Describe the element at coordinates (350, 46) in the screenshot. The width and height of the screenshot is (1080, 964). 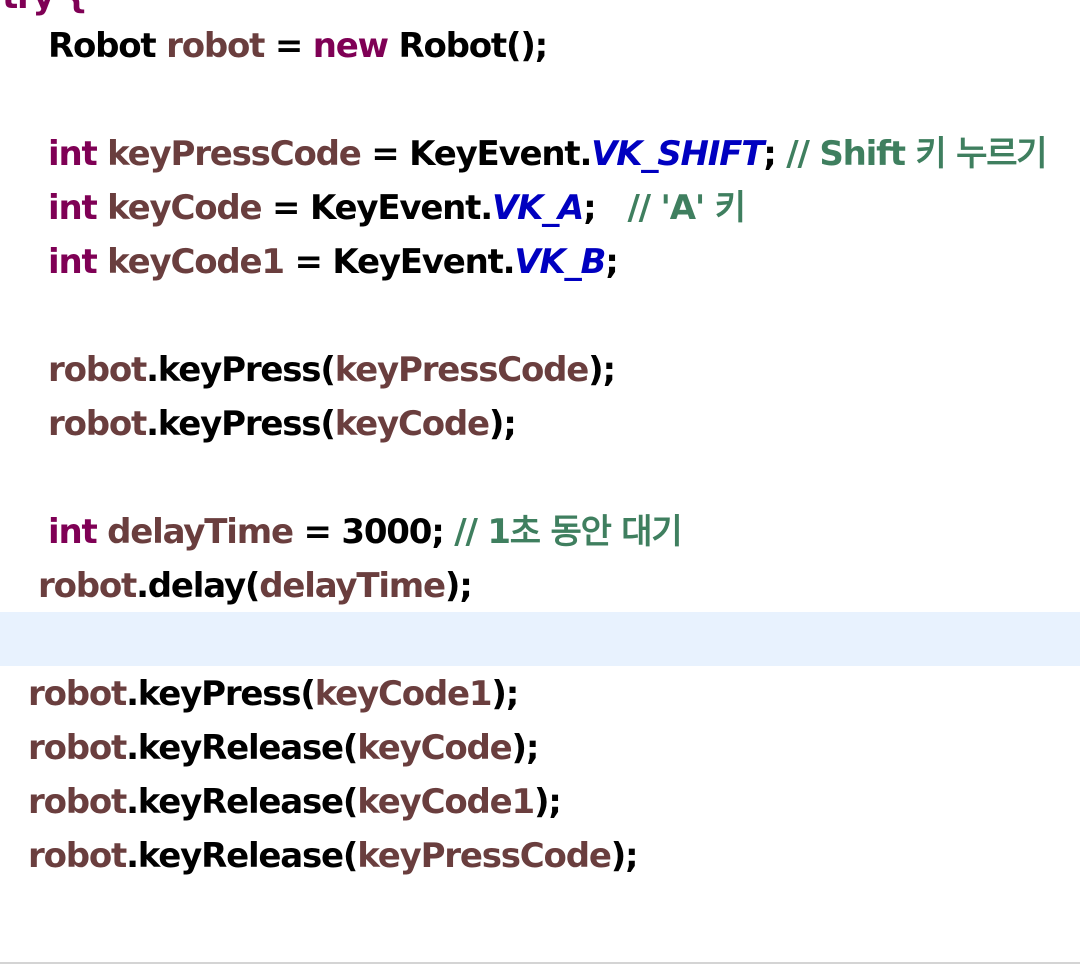
I see `new-keyword: new` at that location.